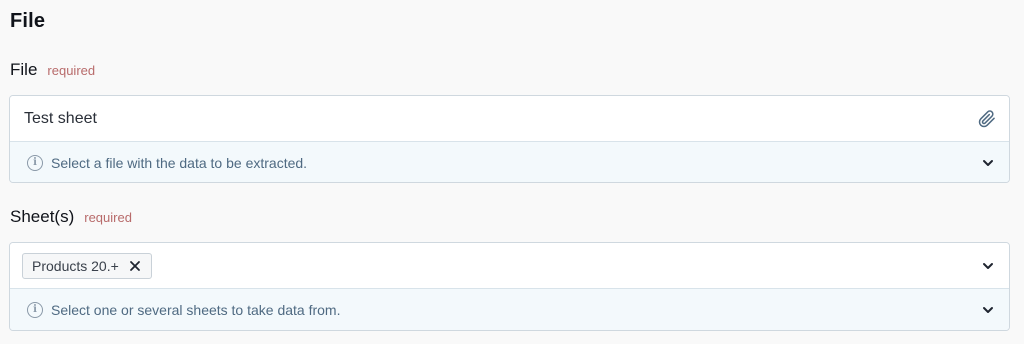  What do you see at coordinates (28, 21) in the screenshot?
I see `section-title: File` at bounding box center [28, 21].